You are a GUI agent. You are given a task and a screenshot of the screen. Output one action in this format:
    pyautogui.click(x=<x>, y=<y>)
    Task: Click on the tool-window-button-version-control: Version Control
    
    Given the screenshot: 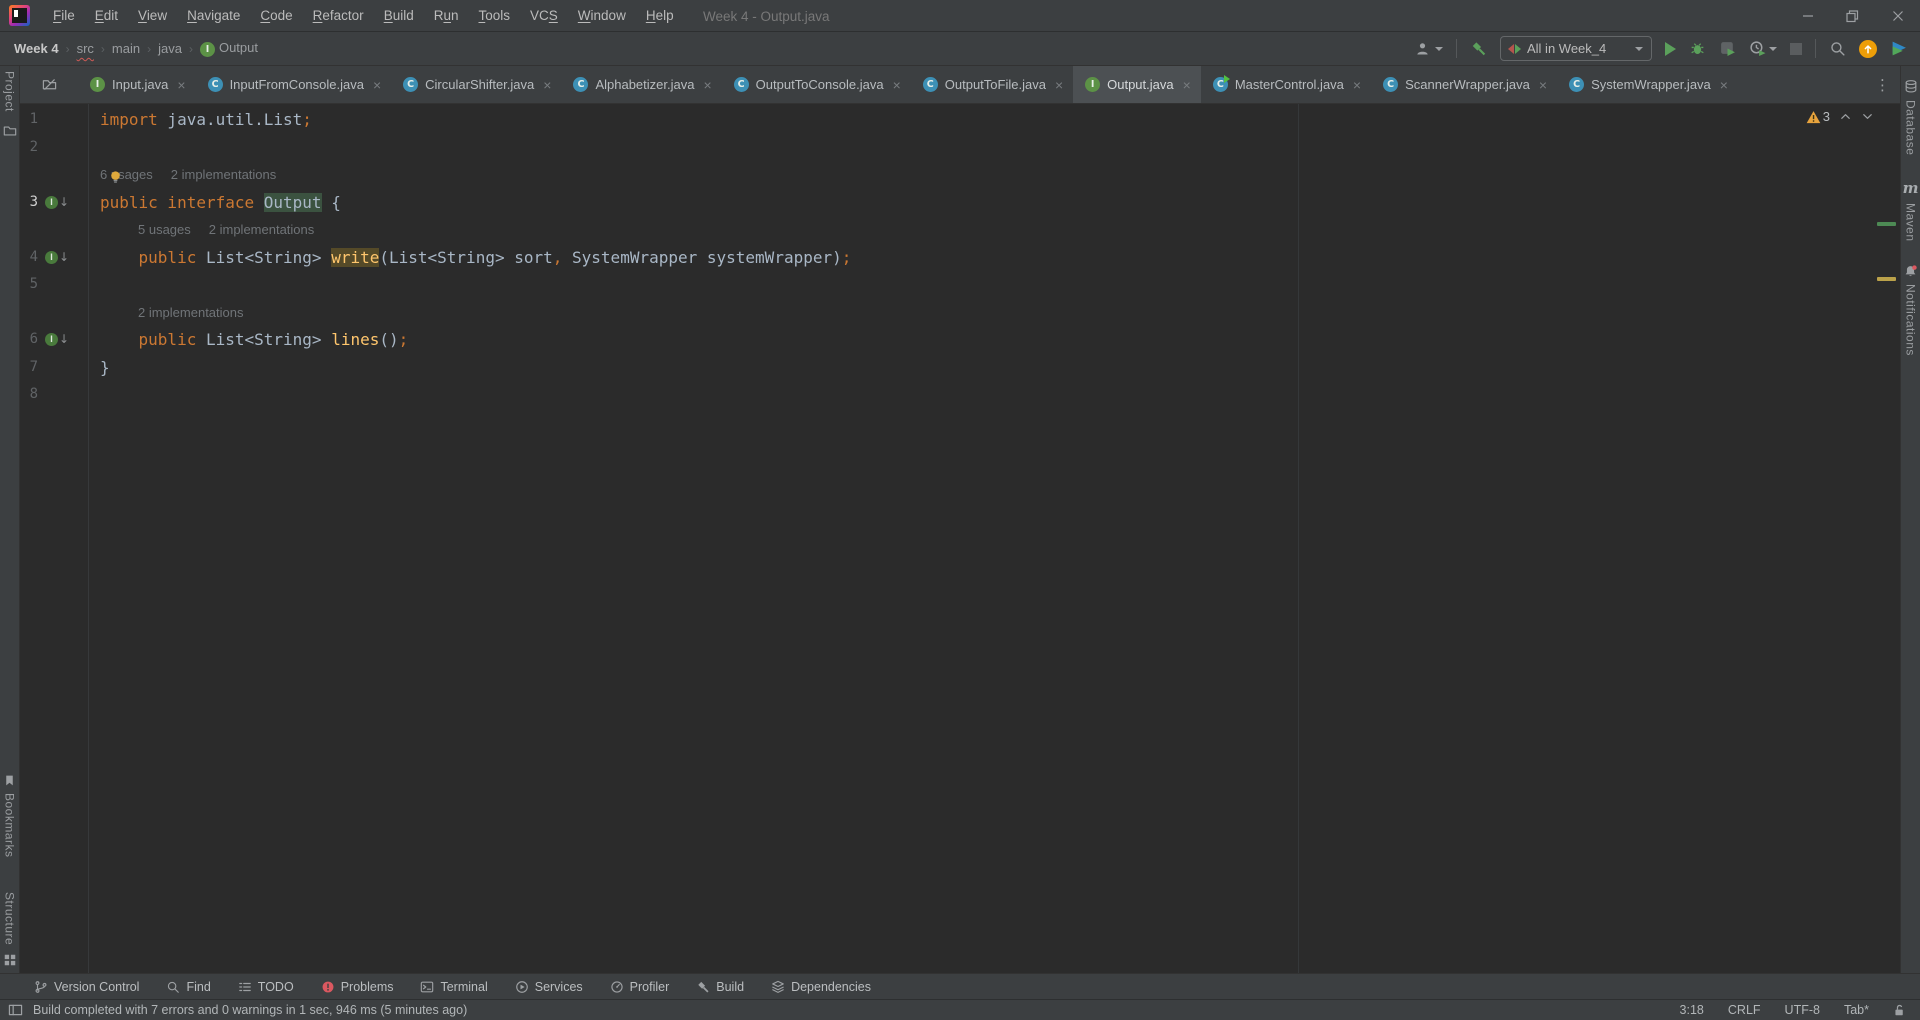 What is the action you would take?
    pyautogui.click(x=86, y=987)
    